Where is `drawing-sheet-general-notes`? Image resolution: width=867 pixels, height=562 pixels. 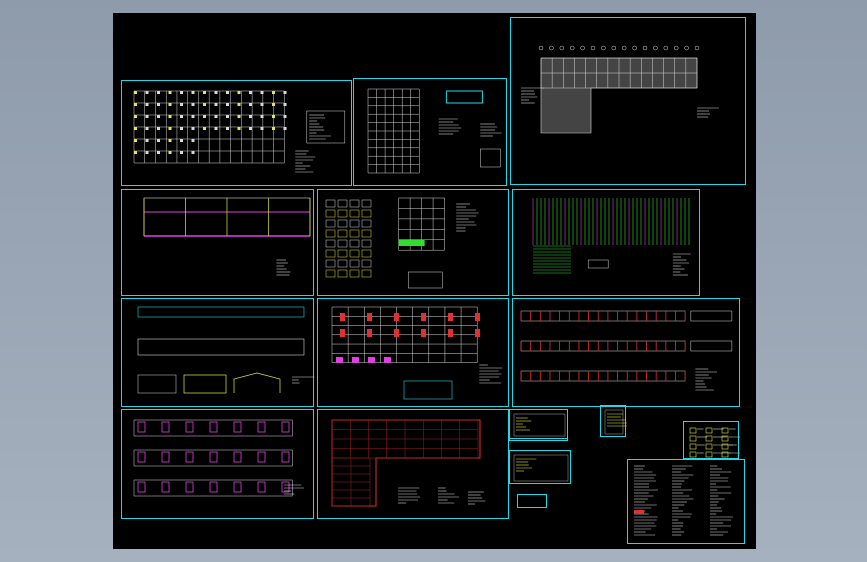 drawing-sheet-general-notes is located at coordinates (686, 501).